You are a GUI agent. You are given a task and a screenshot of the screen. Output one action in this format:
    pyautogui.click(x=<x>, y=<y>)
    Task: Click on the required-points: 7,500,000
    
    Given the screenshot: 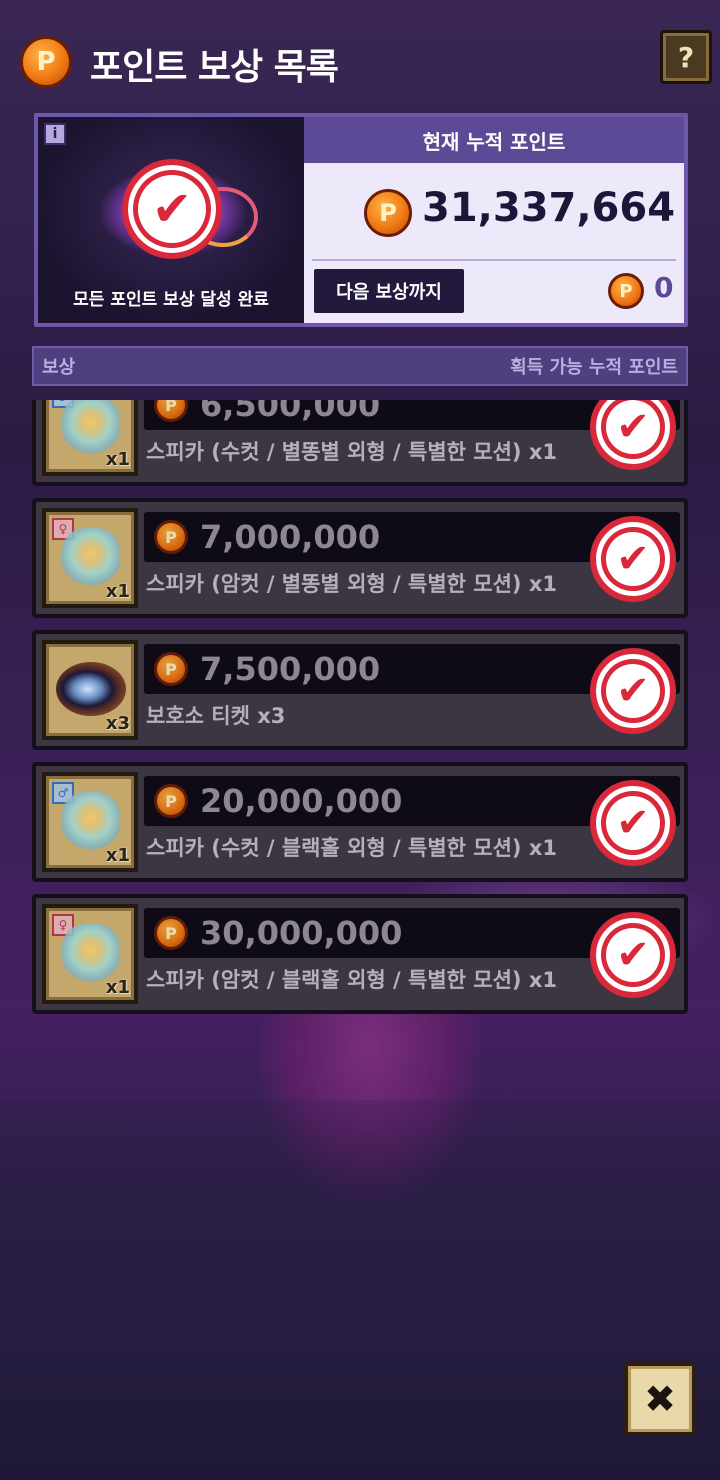 What is the action you would take?
    pyautogui.click(x=290, y=669)
    